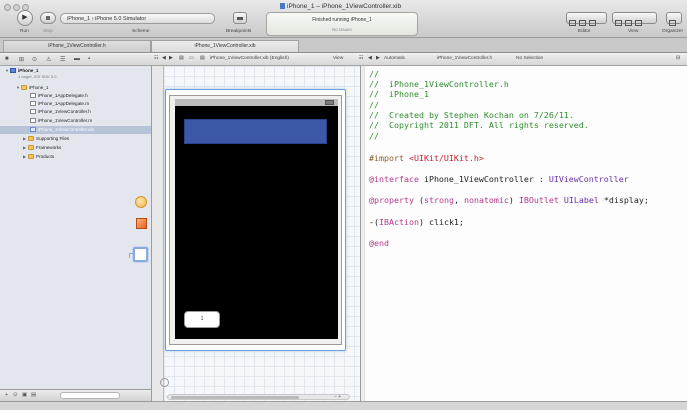 The height and width of the screenshot is (410, 687). Describe the element at coordinates (674, 19) in the screenshot. I see `organizer-button` at that location.